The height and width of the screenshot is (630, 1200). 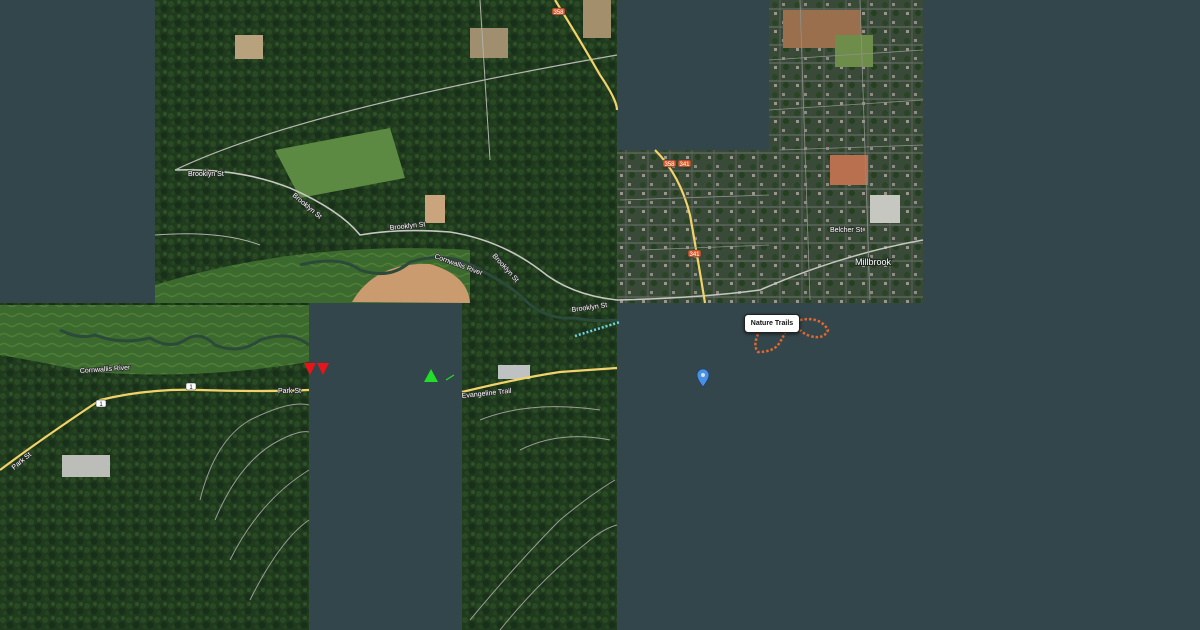 I want to click on popup-label: Nature Trails, so click(x=772, y=323).